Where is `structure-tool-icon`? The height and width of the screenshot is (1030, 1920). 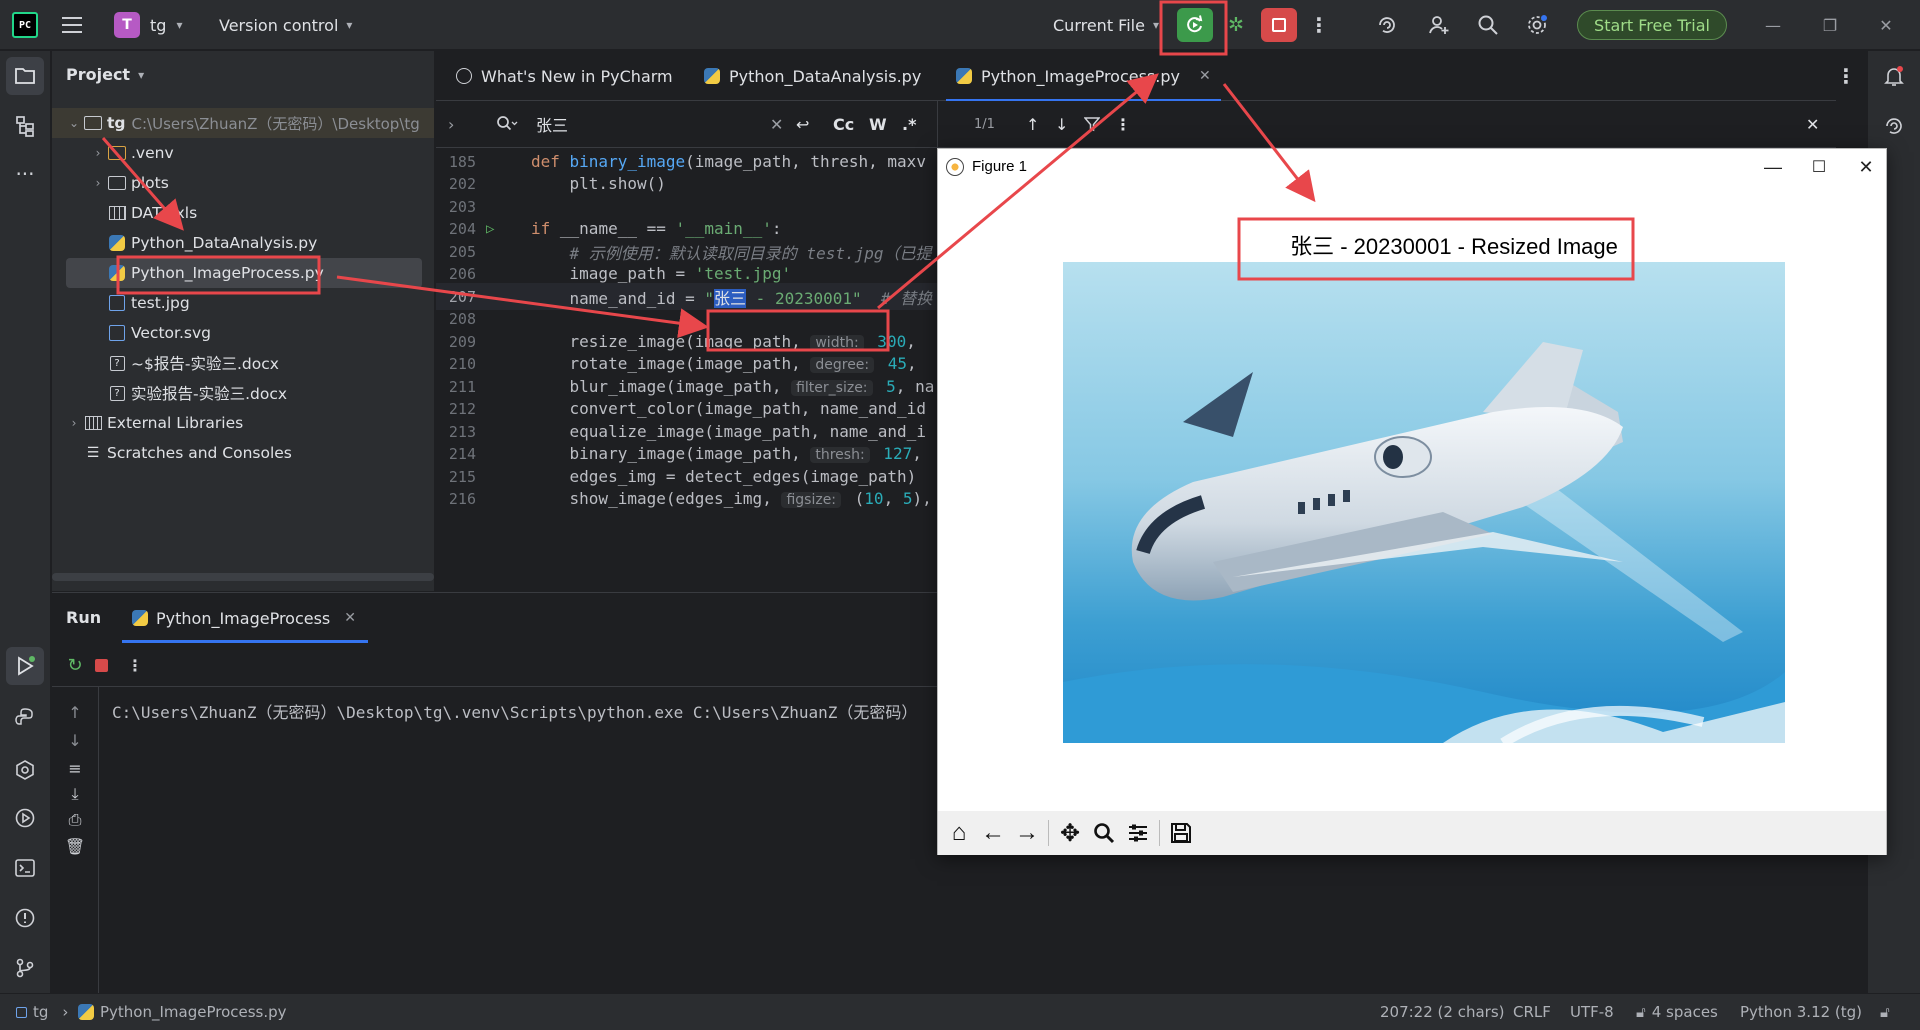
structure-tool-icon is located at coordinates (25, 126).